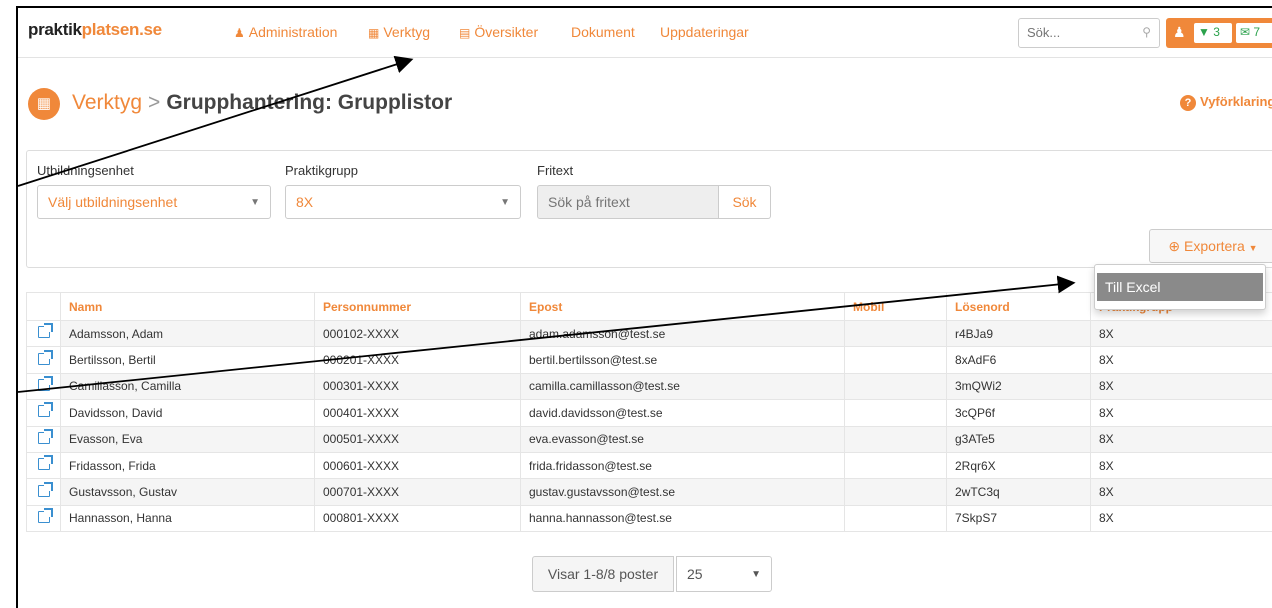 This screenshot has height=608, width=1272. I want to click on freetext-box, so click(628, 202).